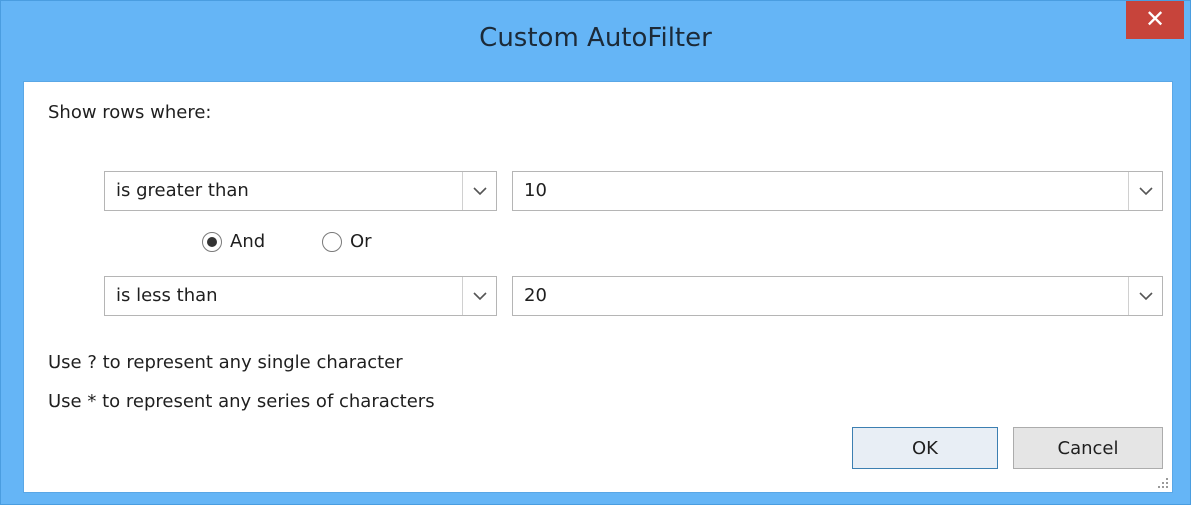 The width and height of the screenshot is (1191, 505). Describe the element at coordinates (925, 448) in the screenshot. I see `ok-button: OK` at that location.